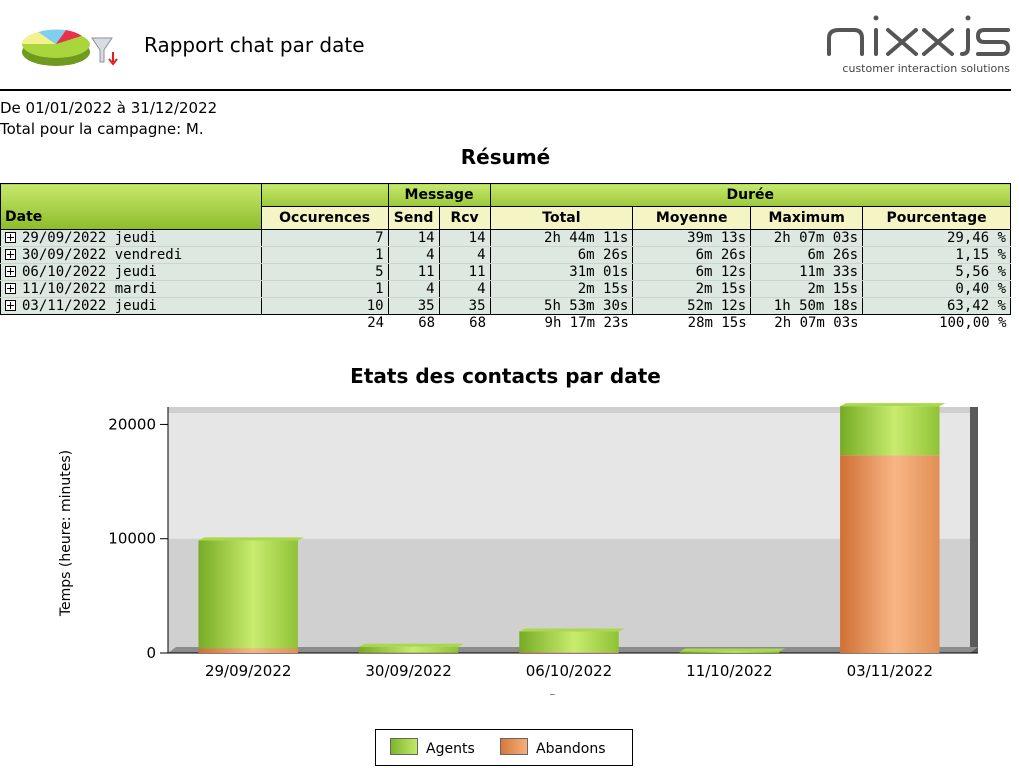  What do you see at coordinates (404, 746) in the screenshot?
I see `agents-swatch` at bounding box center [404, 746].